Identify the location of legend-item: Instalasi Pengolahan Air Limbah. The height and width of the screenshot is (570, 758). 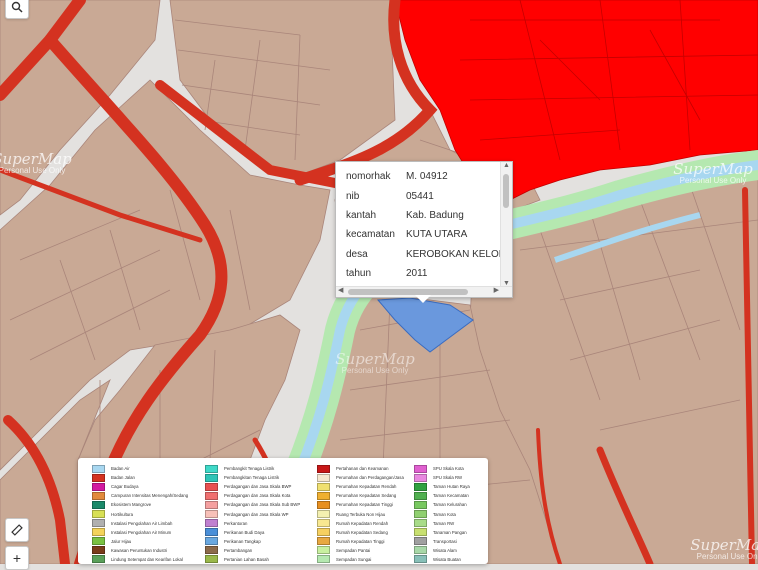
(140, 523).